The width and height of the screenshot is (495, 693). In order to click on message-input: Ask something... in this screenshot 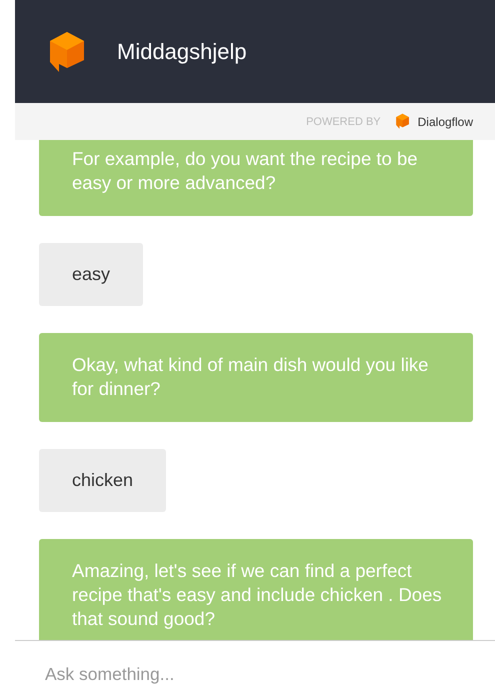, I will do `click(265, 674)`.